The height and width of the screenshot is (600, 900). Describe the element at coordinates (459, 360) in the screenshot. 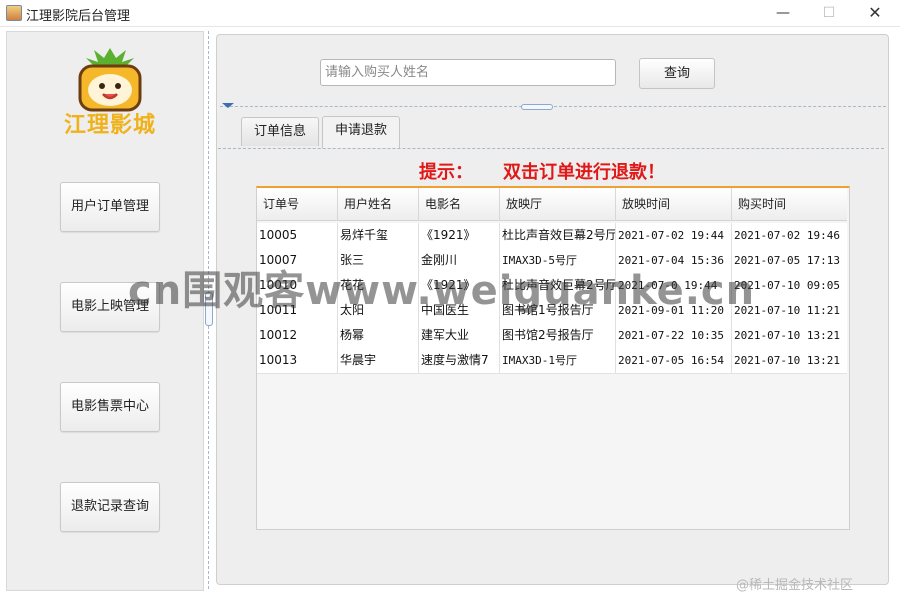

I see `cell-movie-name: 速度与激情7` at that location.